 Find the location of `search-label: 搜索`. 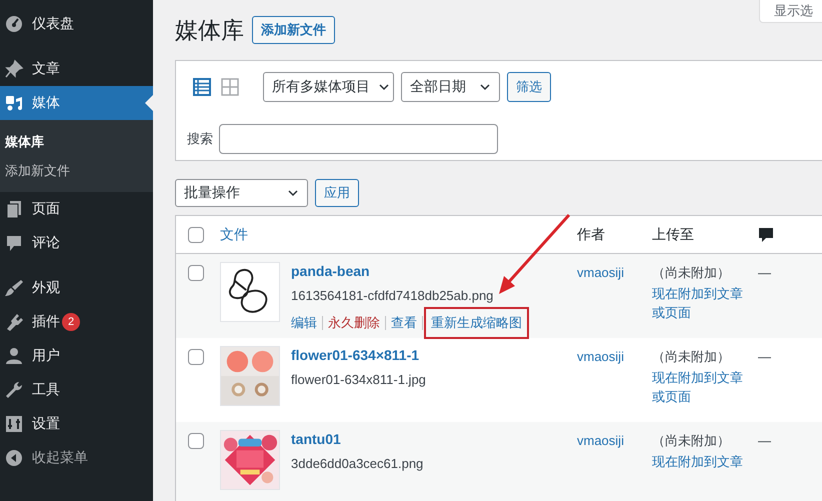

search-label: 搜索 is located at coordinates (200, 139).